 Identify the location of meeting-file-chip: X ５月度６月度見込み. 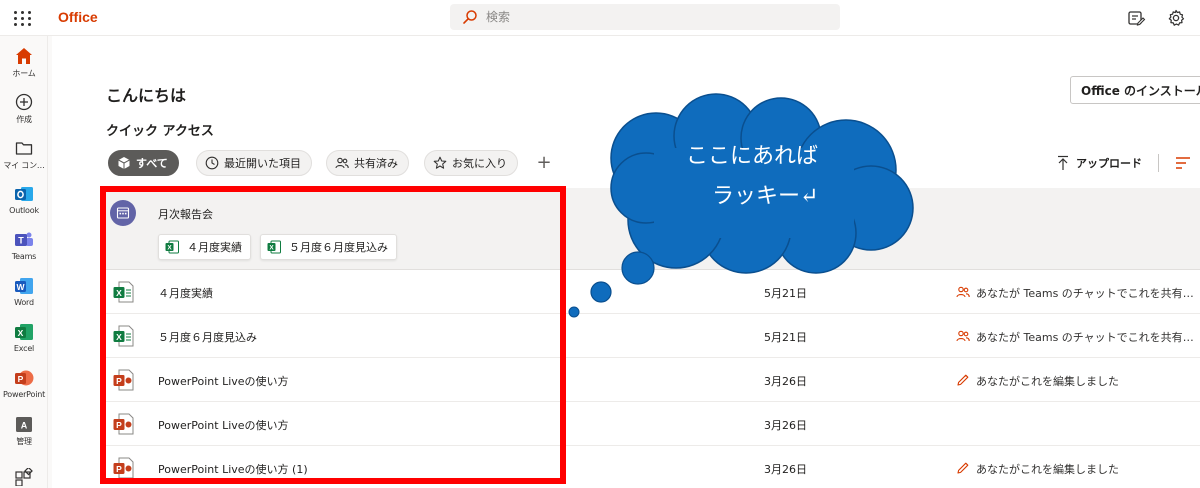
(328, 247).